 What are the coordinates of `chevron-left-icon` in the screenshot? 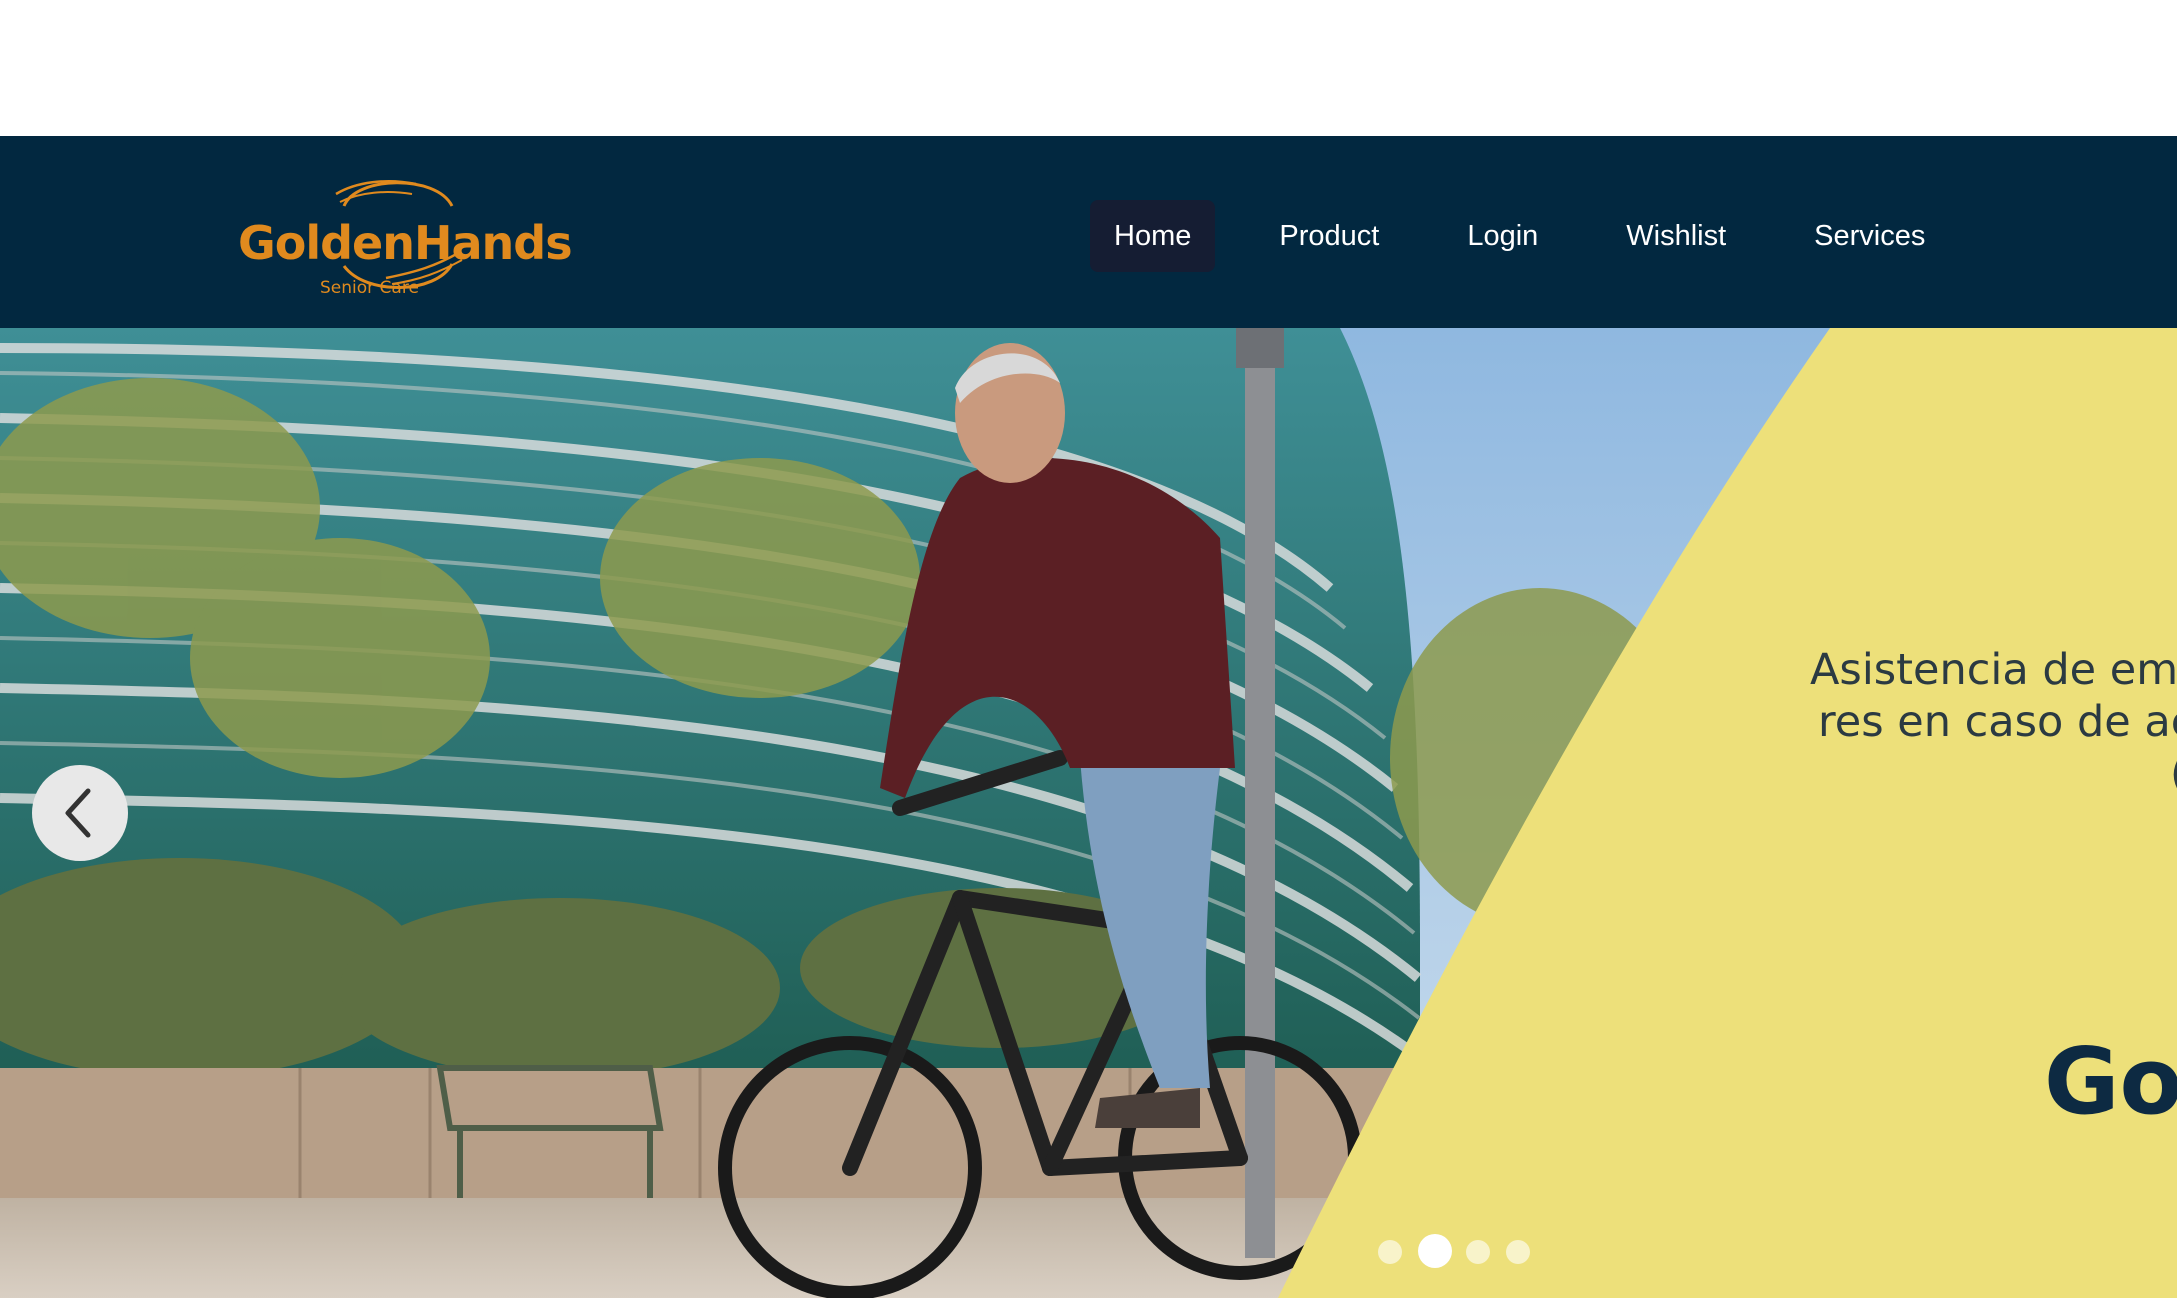 It's located at (78, 813).